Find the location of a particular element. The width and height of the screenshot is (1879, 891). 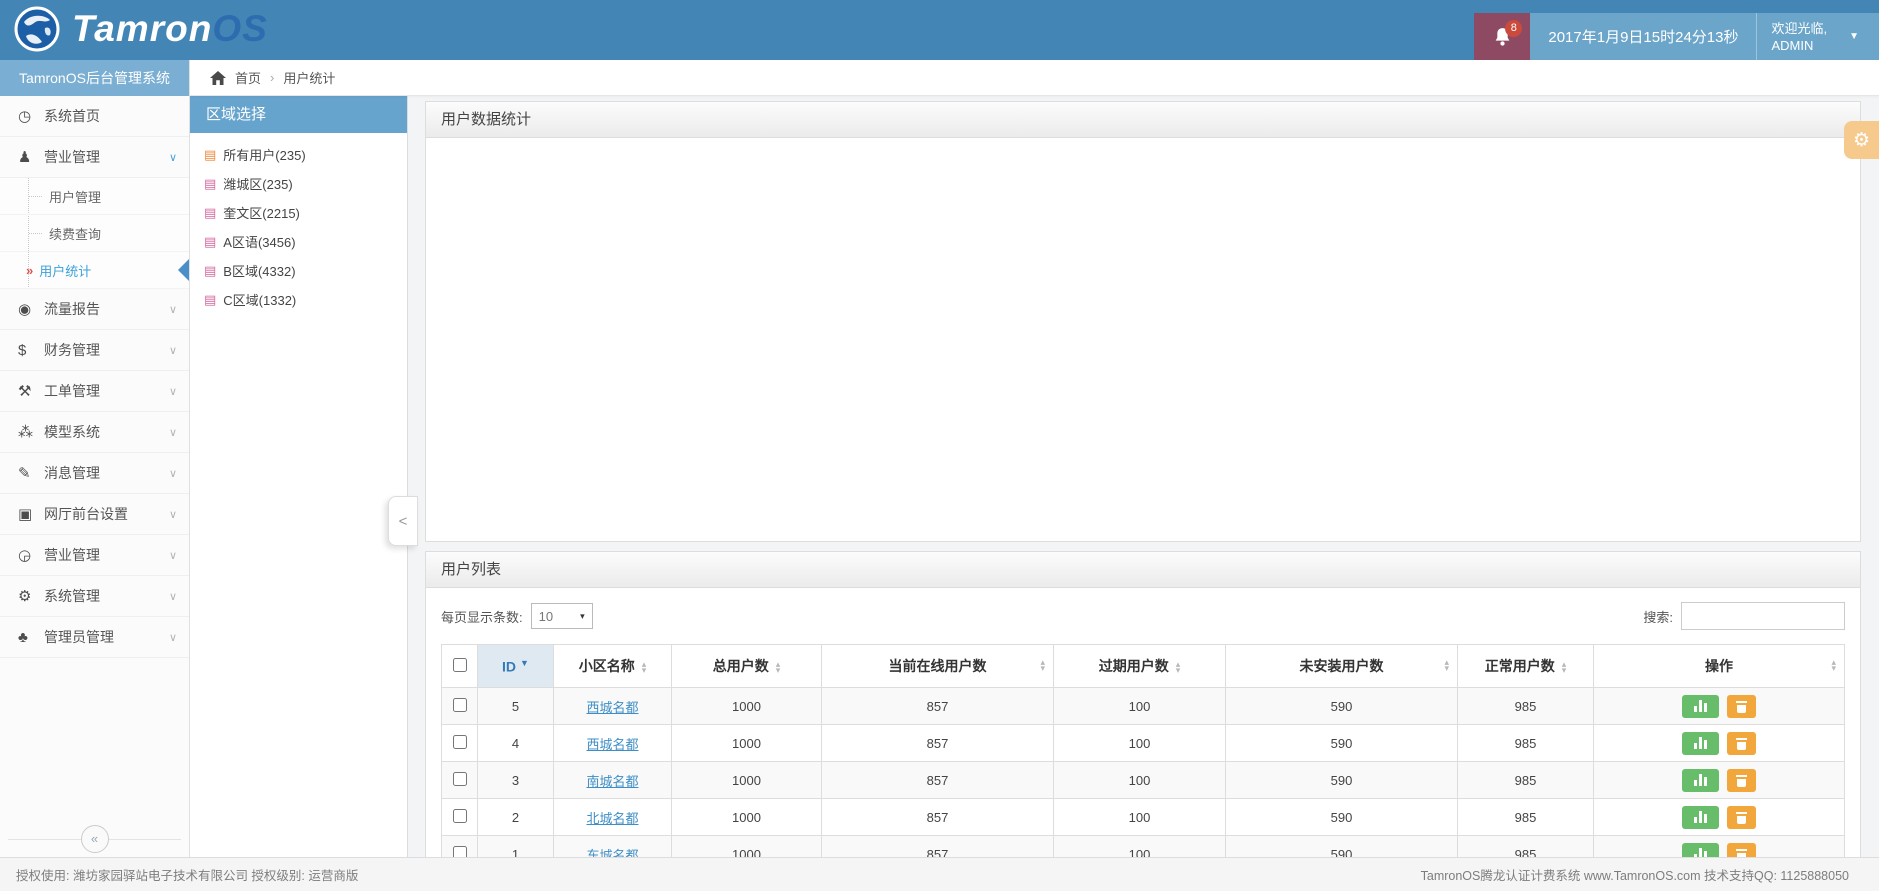

cell-name: 西城名都 is located at coordinates (612, 706).